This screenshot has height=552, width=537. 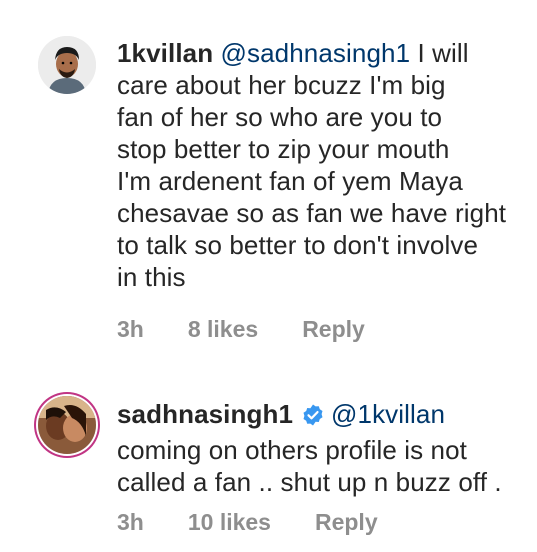 What do you see at coordinates (290, 181) in the screenshot?
I see `comment-line: I'm ardenent fan of yem Maya` at bounding box center [290, 181].